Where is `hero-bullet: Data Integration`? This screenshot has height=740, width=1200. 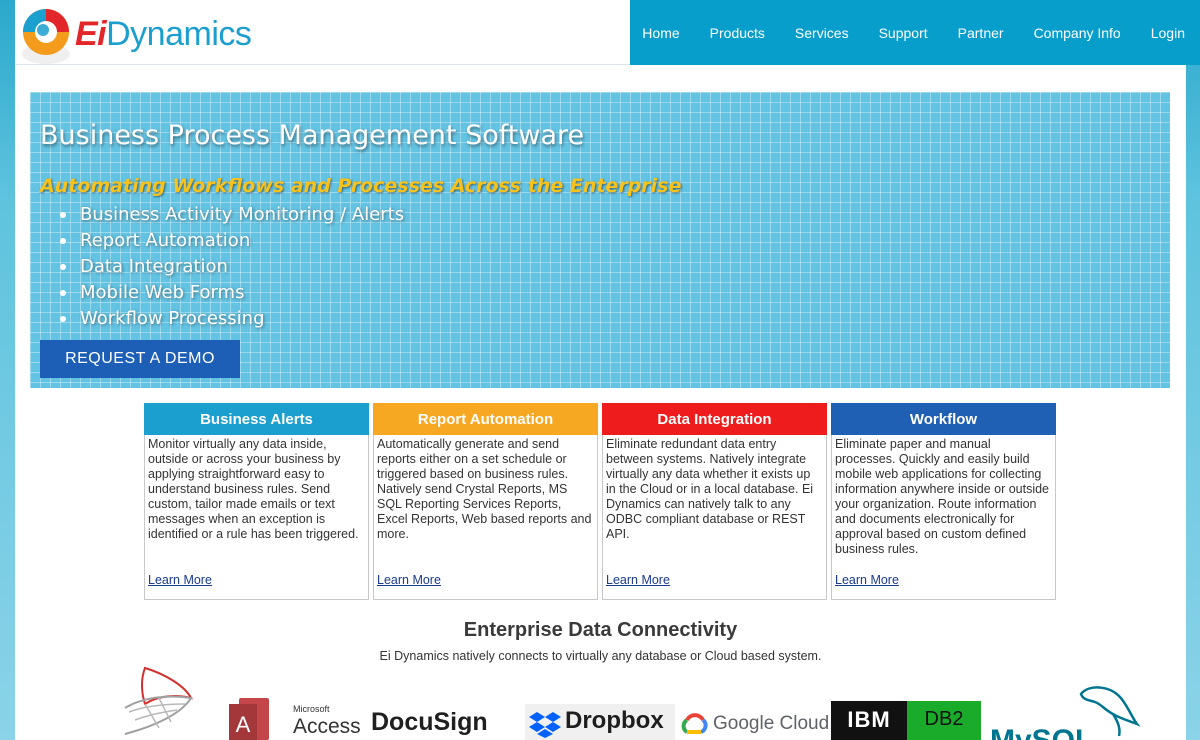 hero-bullet: Data Integration is located at coordinates (232, 267).